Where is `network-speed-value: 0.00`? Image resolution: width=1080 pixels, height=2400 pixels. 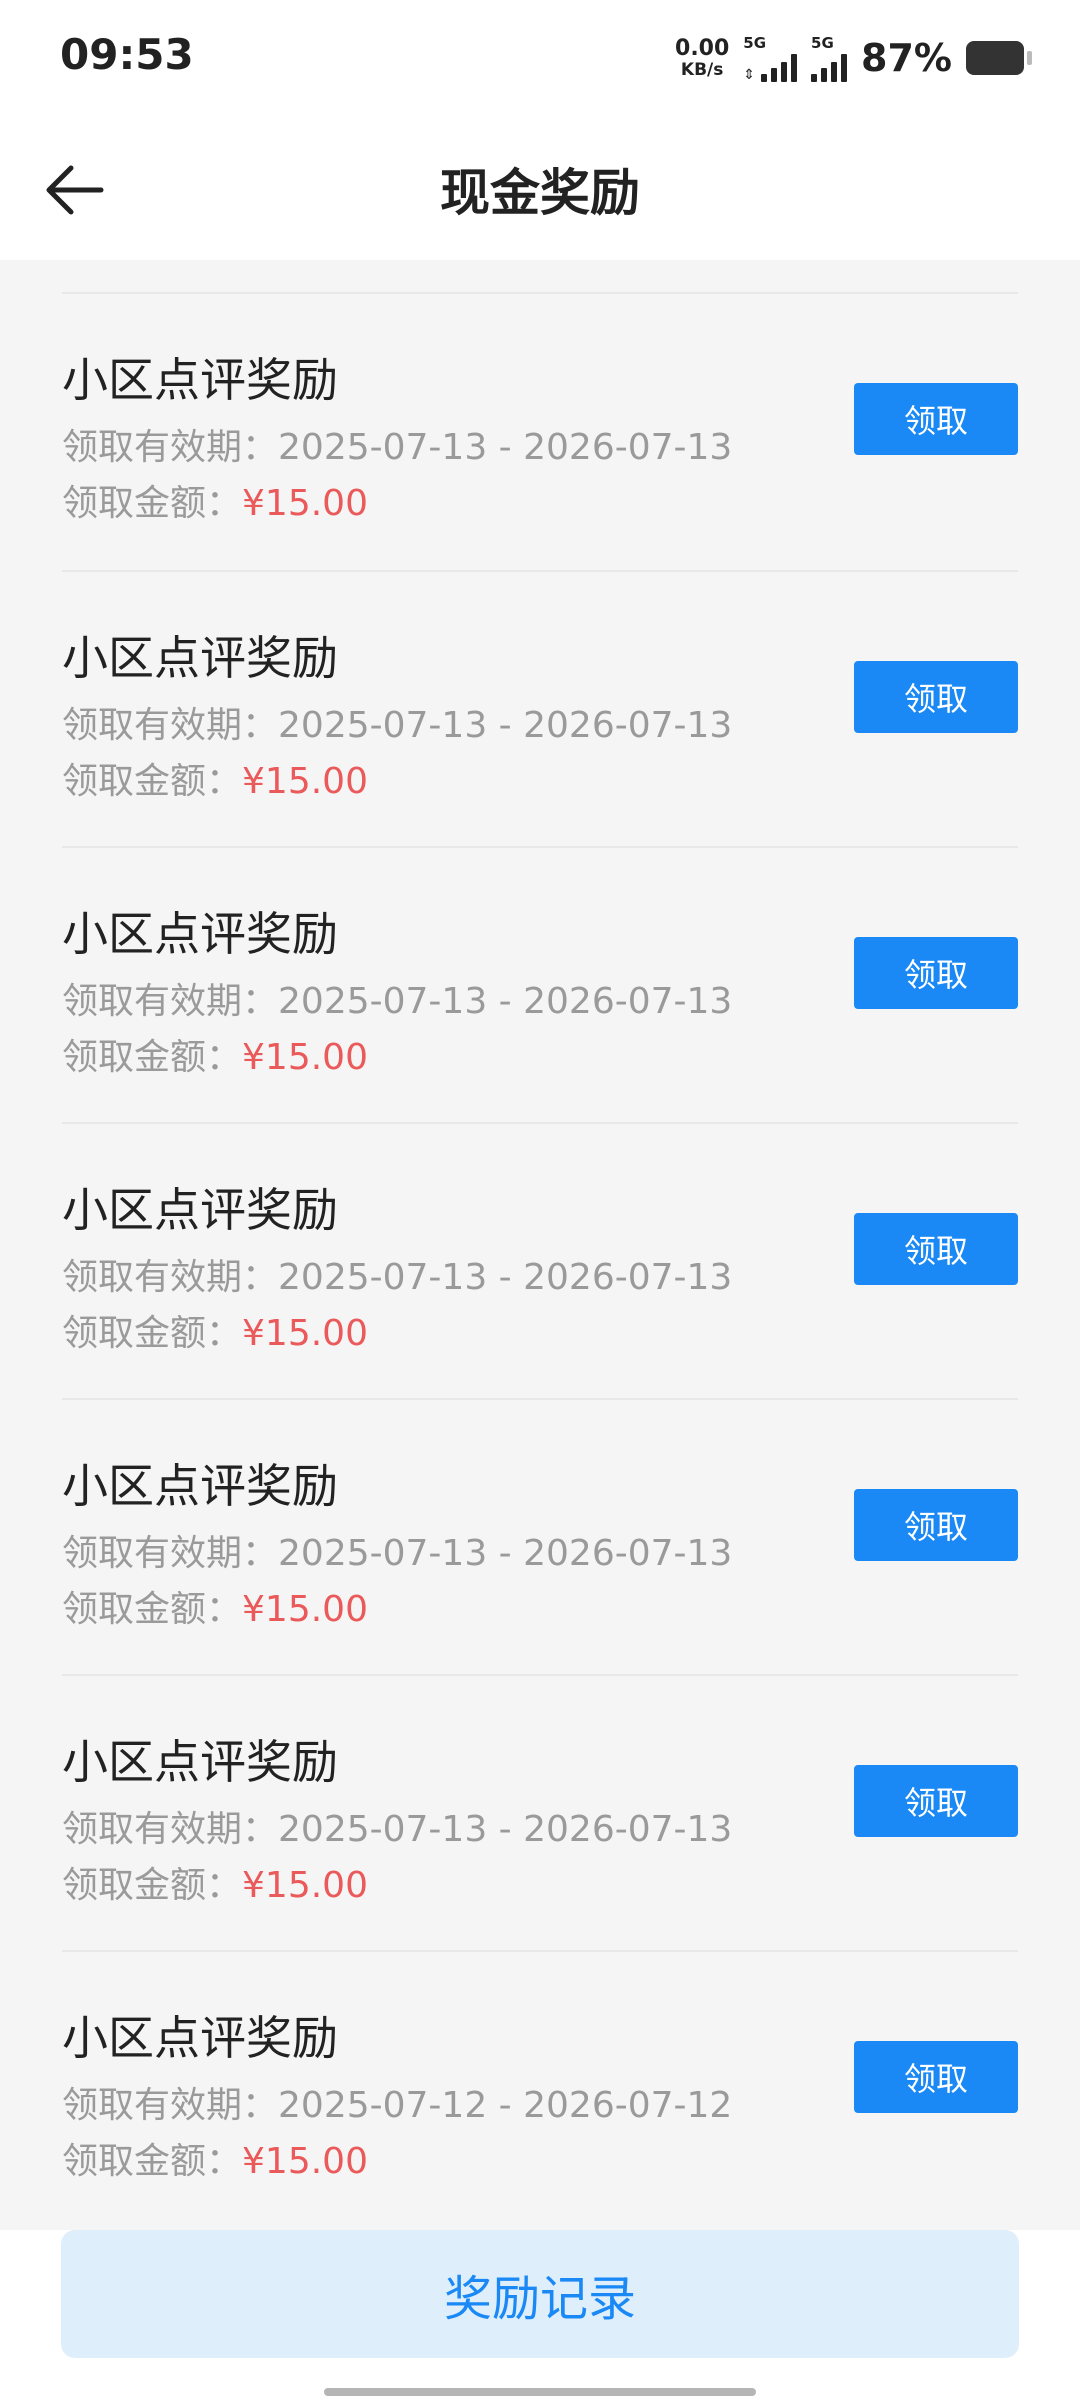
network-speed-value: 0.00 is located at coordinates (702, 48).